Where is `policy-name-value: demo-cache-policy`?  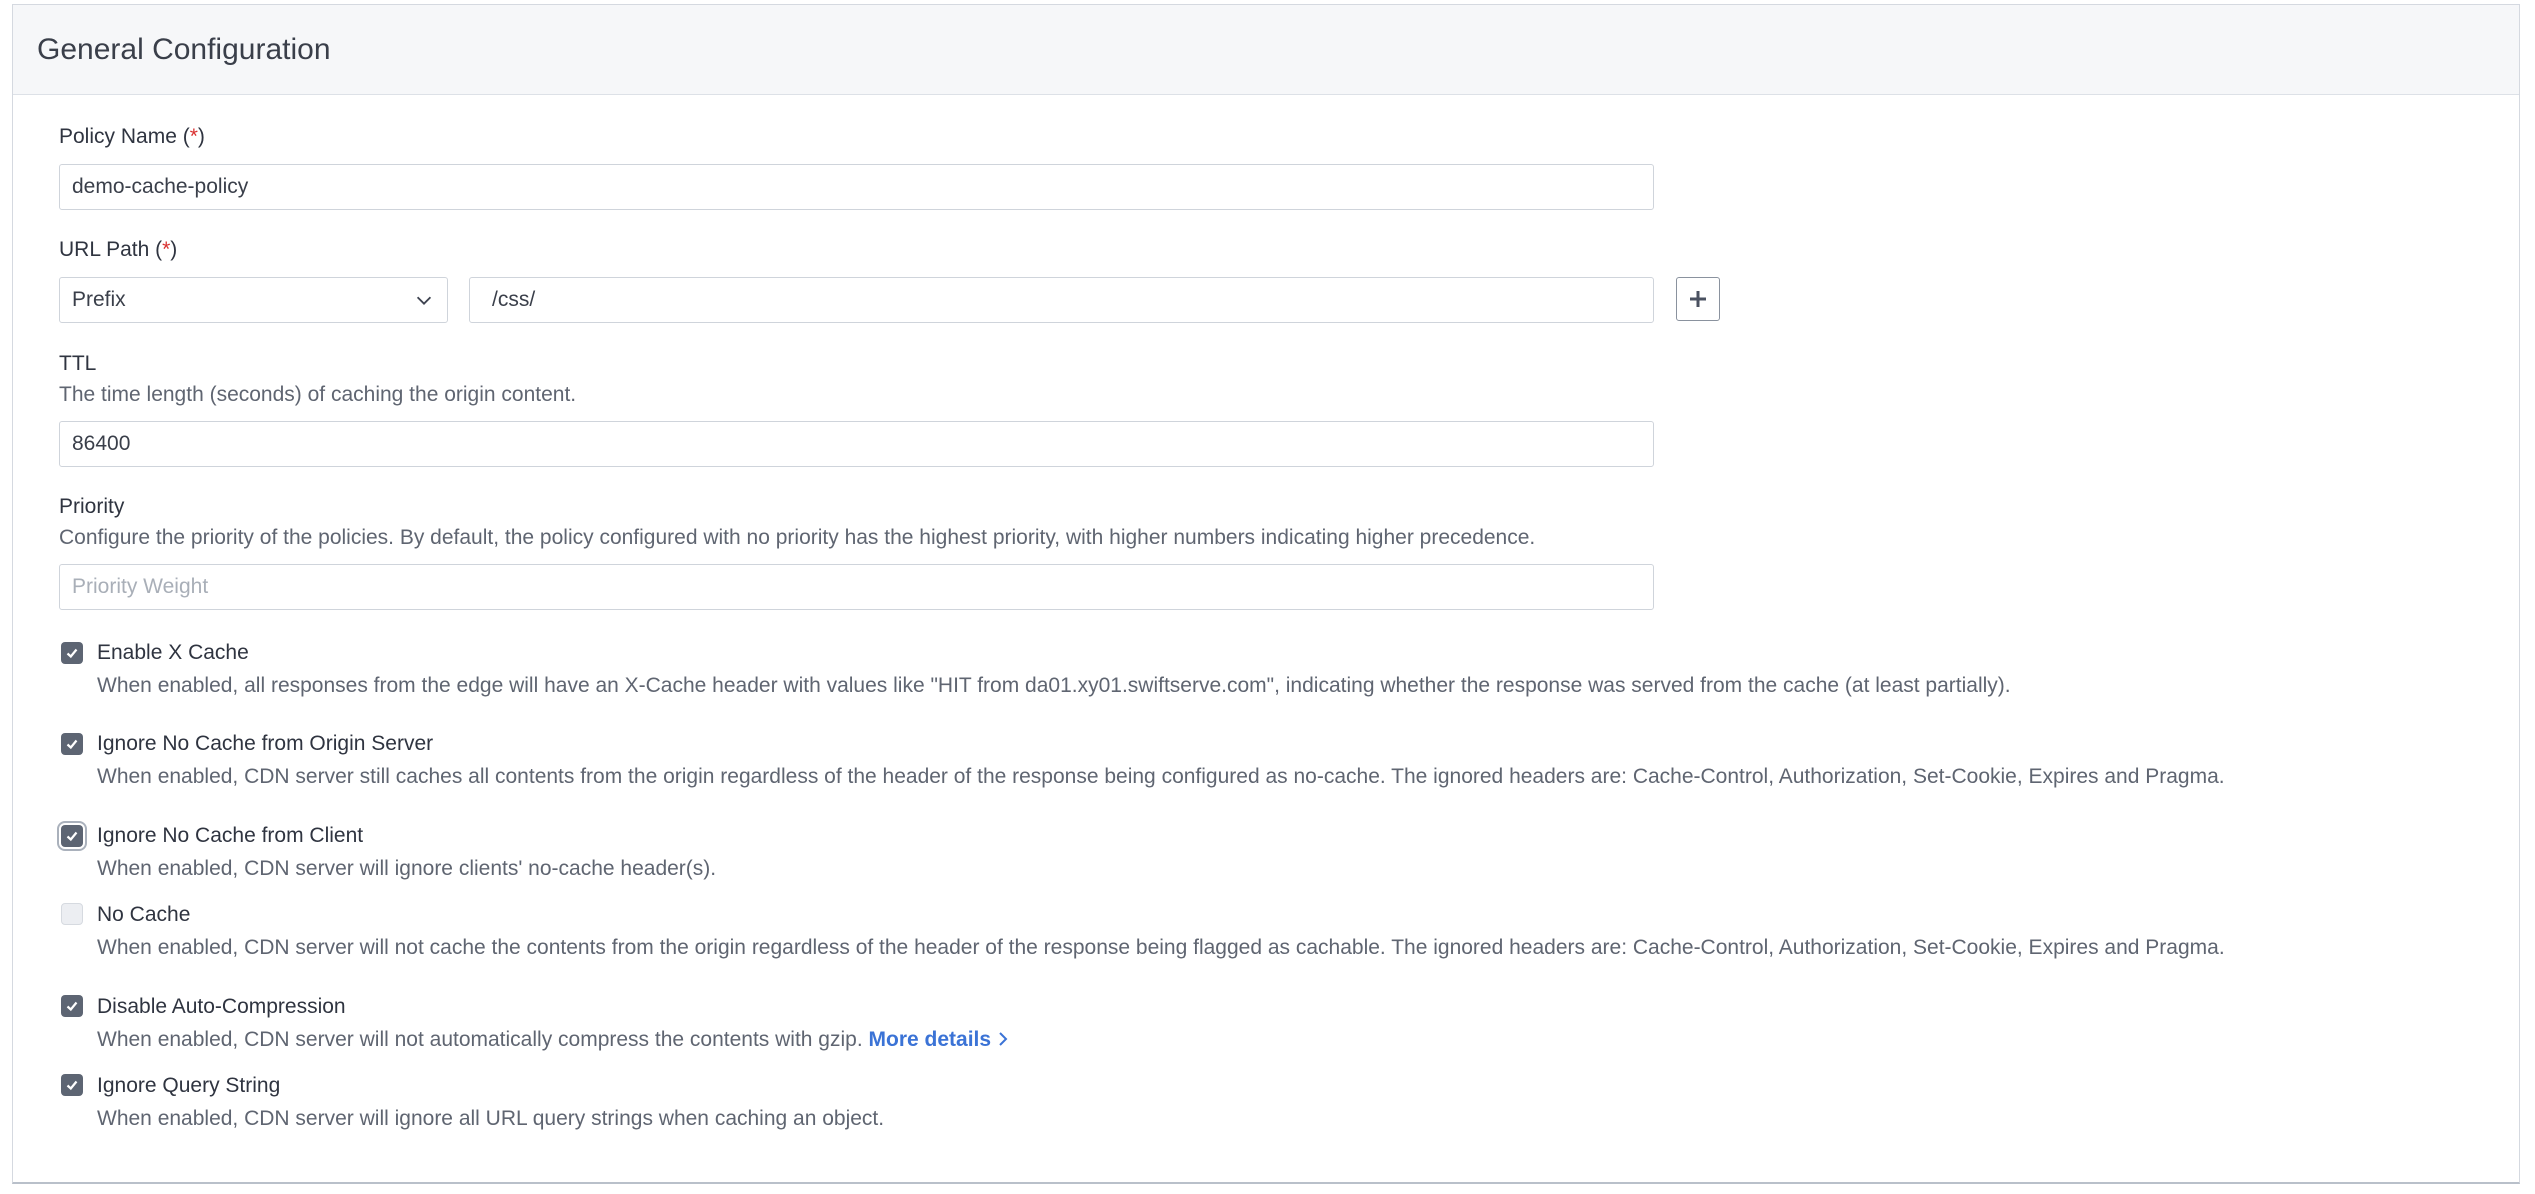
policy-name-value: demo-cache-policy is located at coordinates (160, 186).